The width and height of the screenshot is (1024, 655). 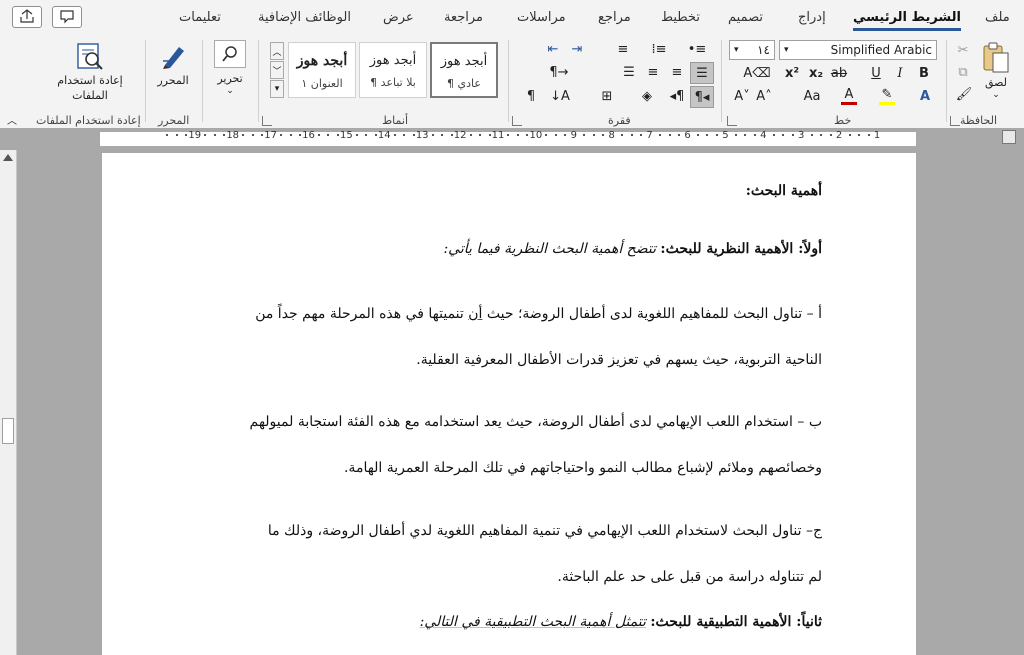 What do you see at coordinates (812, 17) in the screenshot?
I see `tab-insert: إدراج` at bounding box center [812, 17].